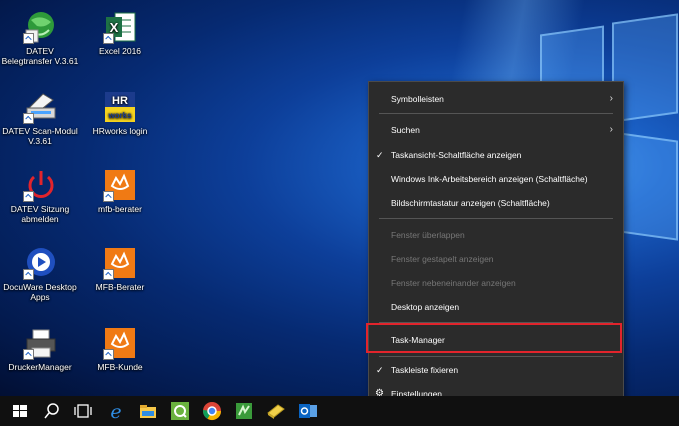 The image size is (684, 430). I want to click on qlik-icon, so click(180, 411).